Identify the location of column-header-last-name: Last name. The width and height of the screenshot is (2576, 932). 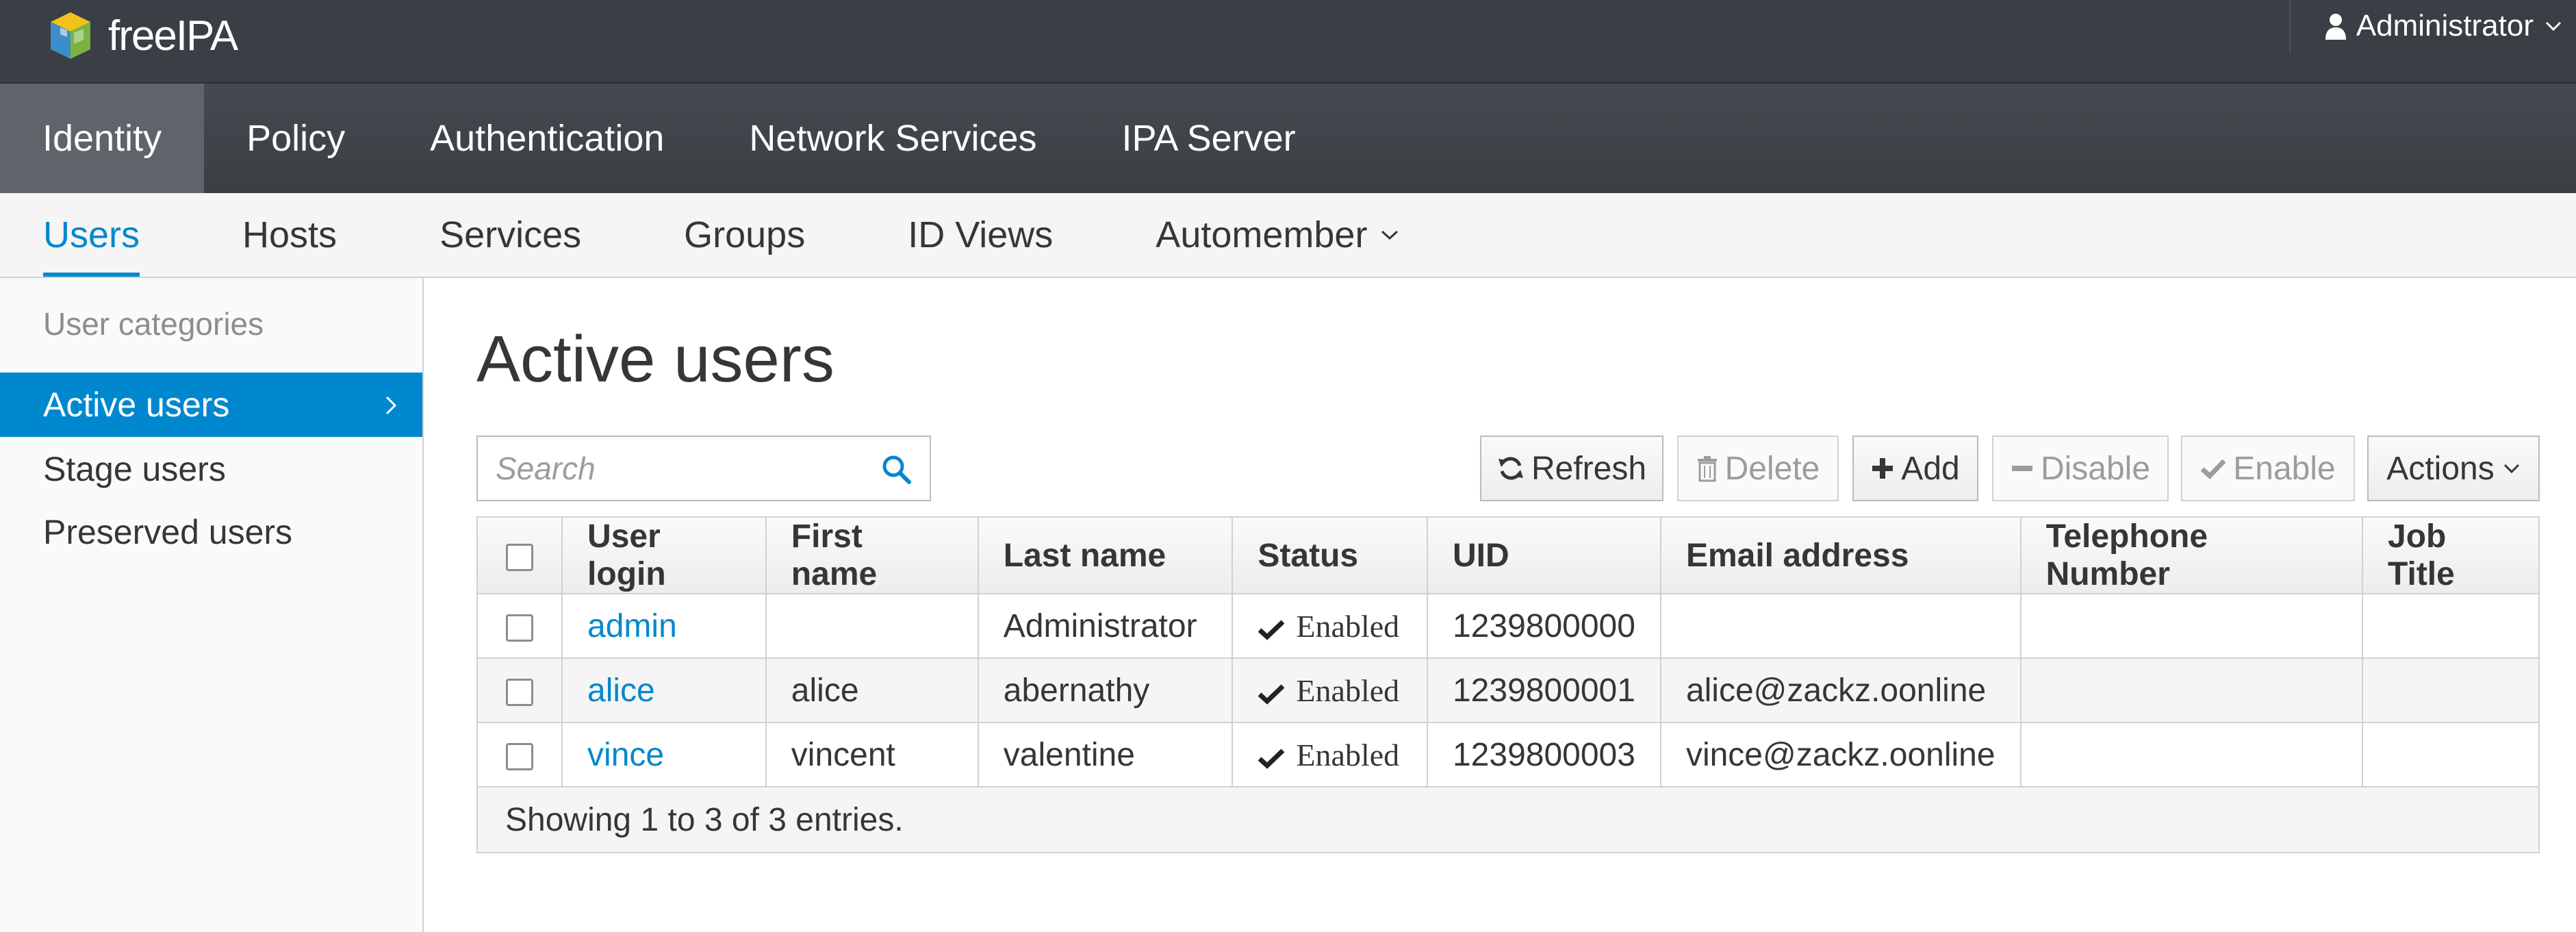
(1105, 555).